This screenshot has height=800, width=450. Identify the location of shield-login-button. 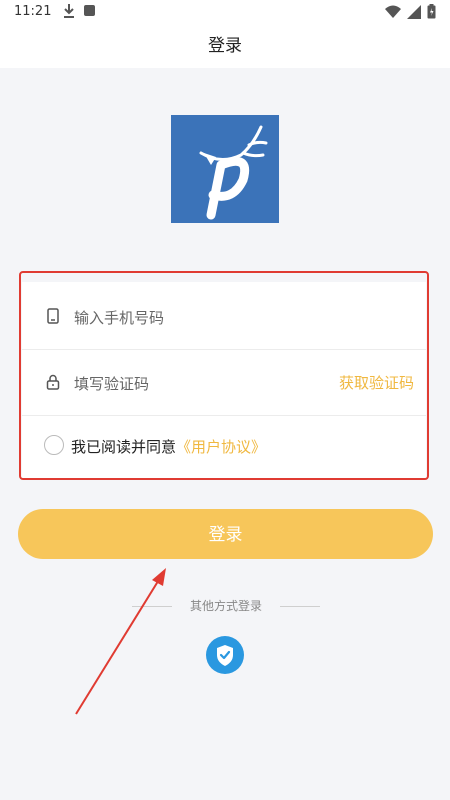
(225, 655).